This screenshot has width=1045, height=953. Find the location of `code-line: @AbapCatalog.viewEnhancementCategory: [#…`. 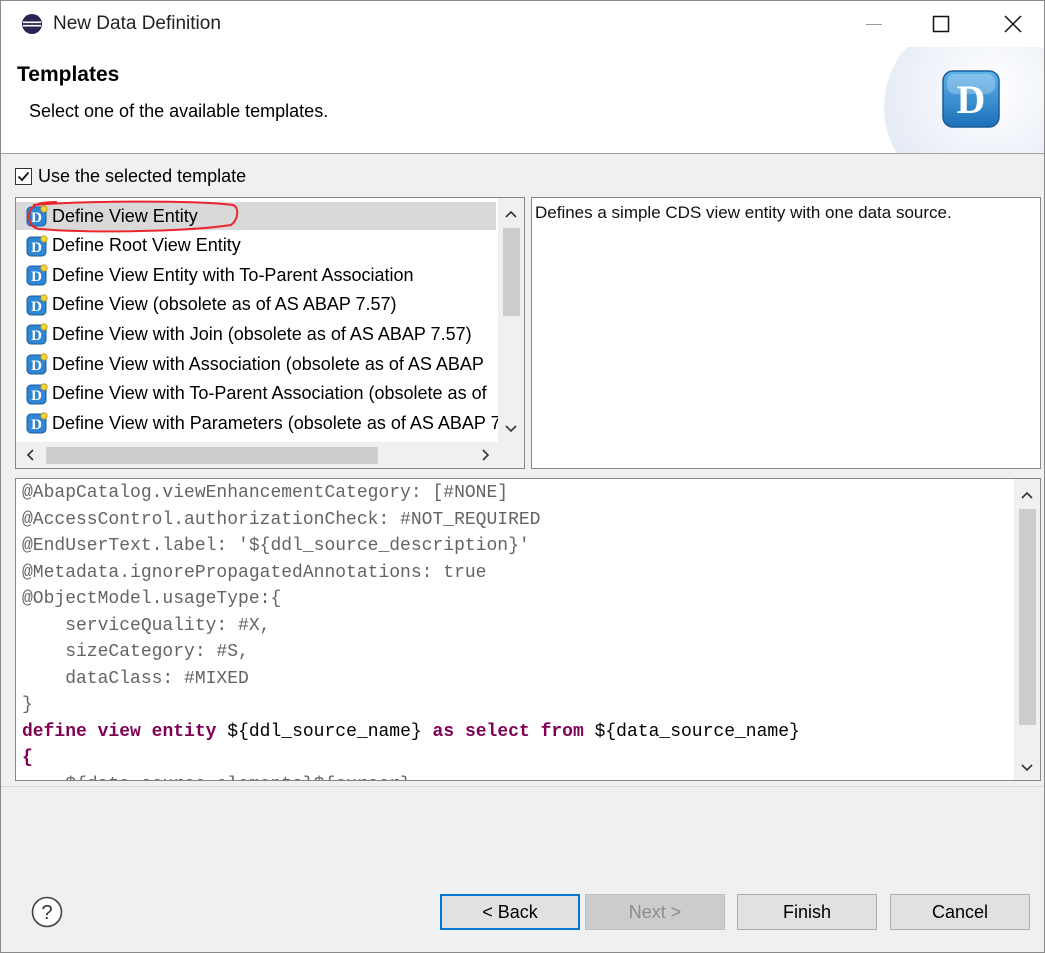

code-line: @AbapCatalog.viewEnhancementCategory: [#… is located at coordinates (265, 493).